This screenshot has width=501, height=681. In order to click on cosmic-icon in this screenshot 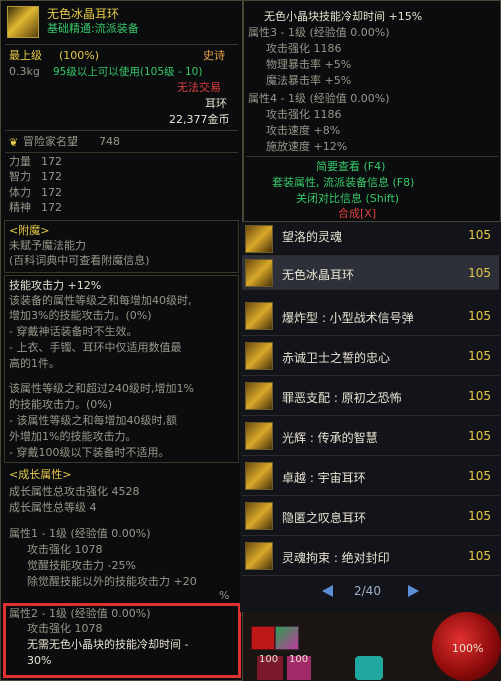, I will do `click(259, 476)`.